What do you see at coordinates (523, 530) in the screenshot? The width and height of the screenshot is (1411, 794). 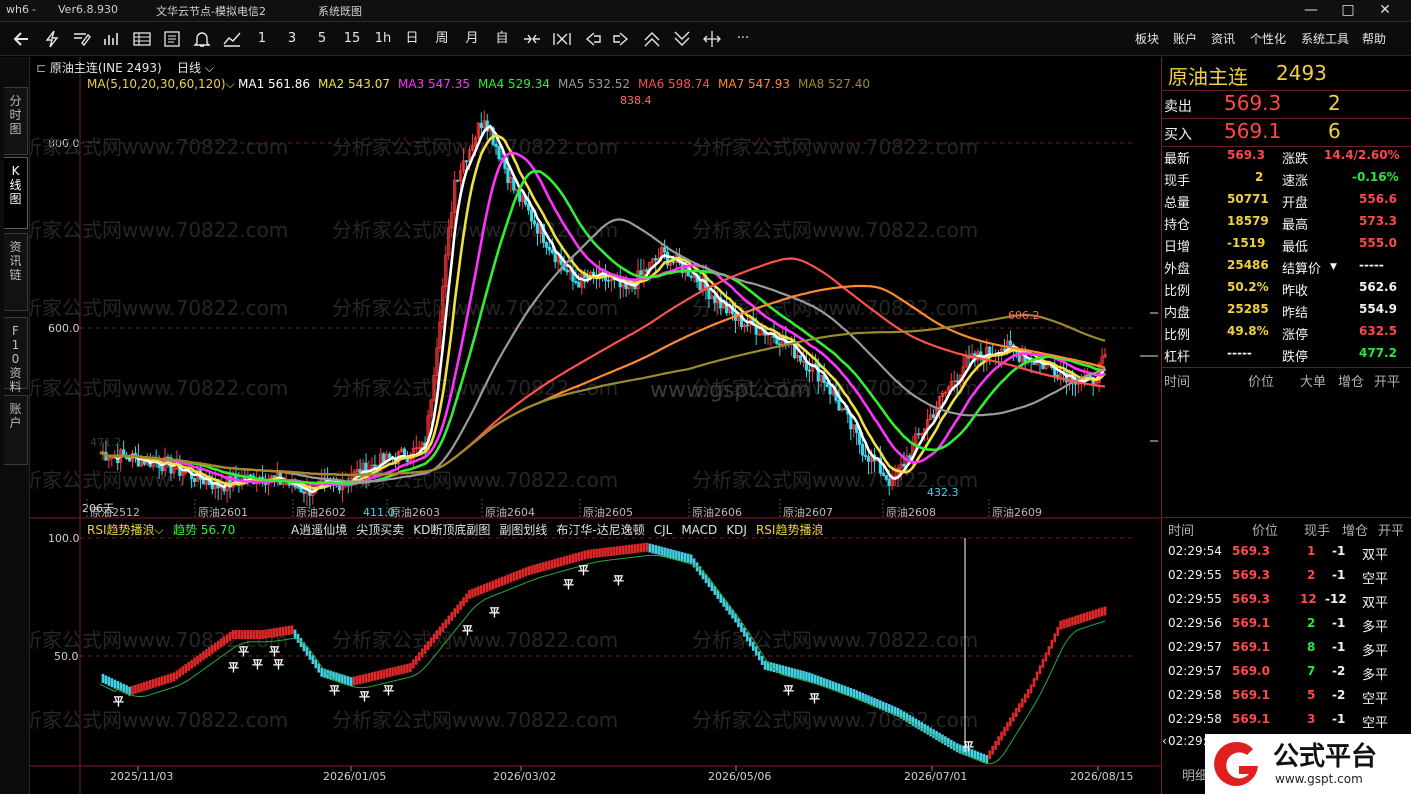 I see `indicator-tab: 副图划线` at bounding box center [523, 530].